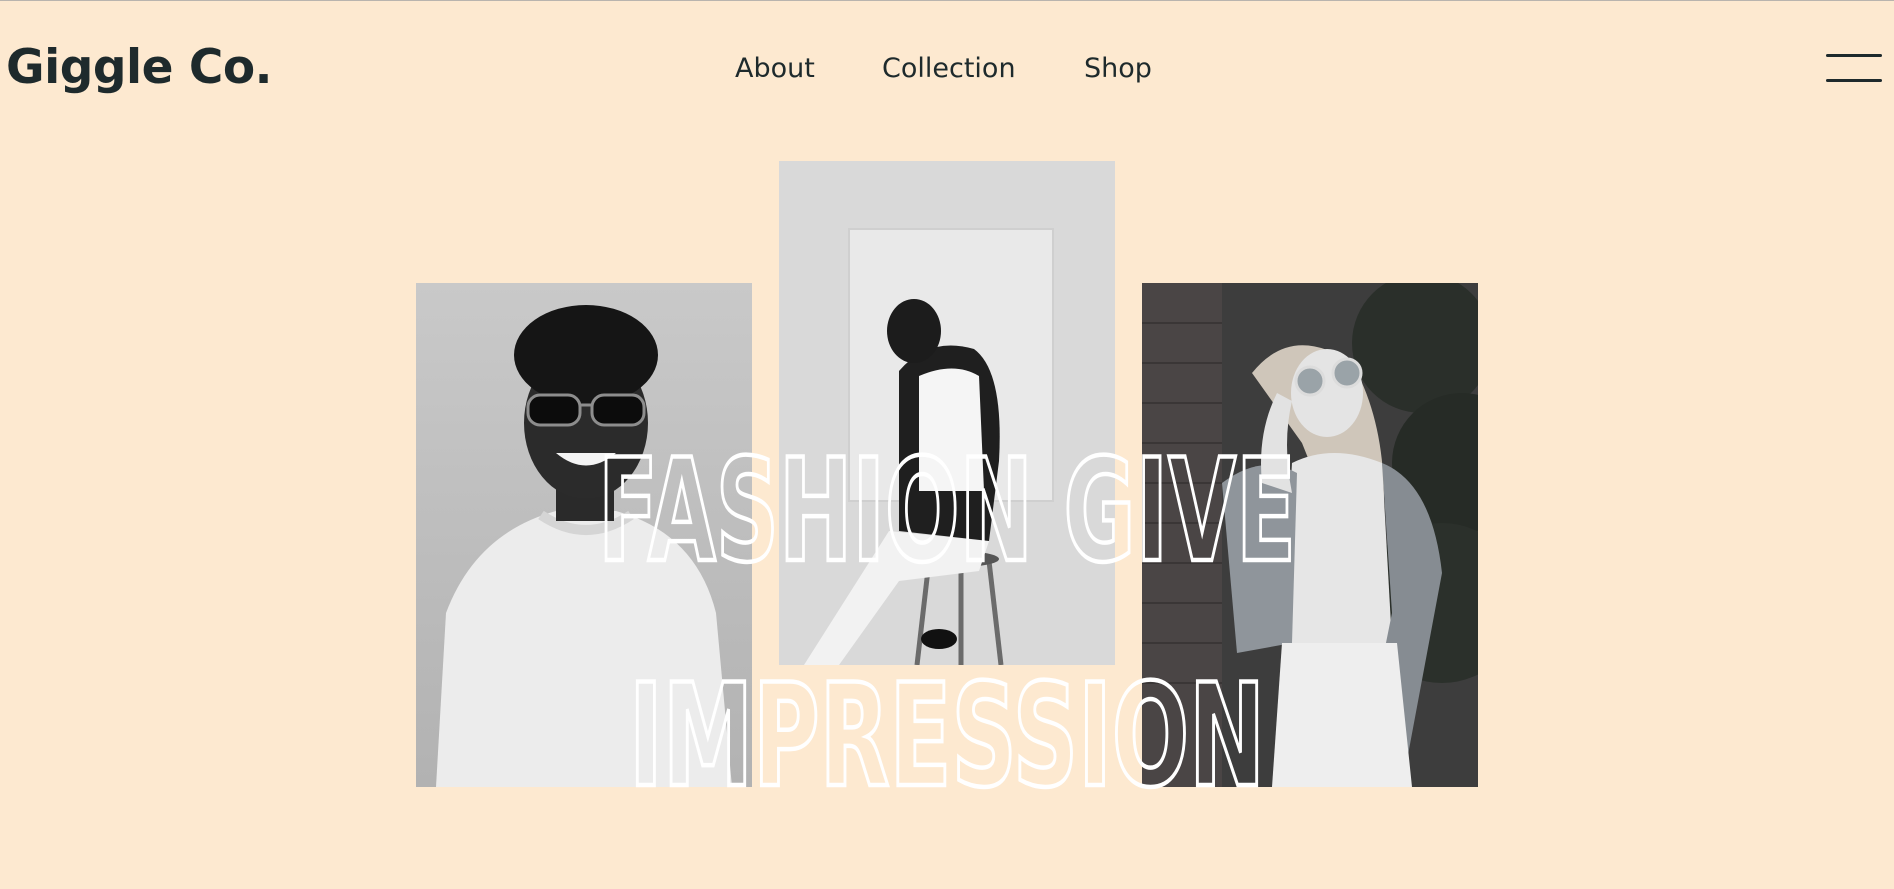 This screenshot has height=889, width=1894. Describe the element at coordinates (949, 69) in the screenshot. I see `nav-link-collection: Collection` at that location.